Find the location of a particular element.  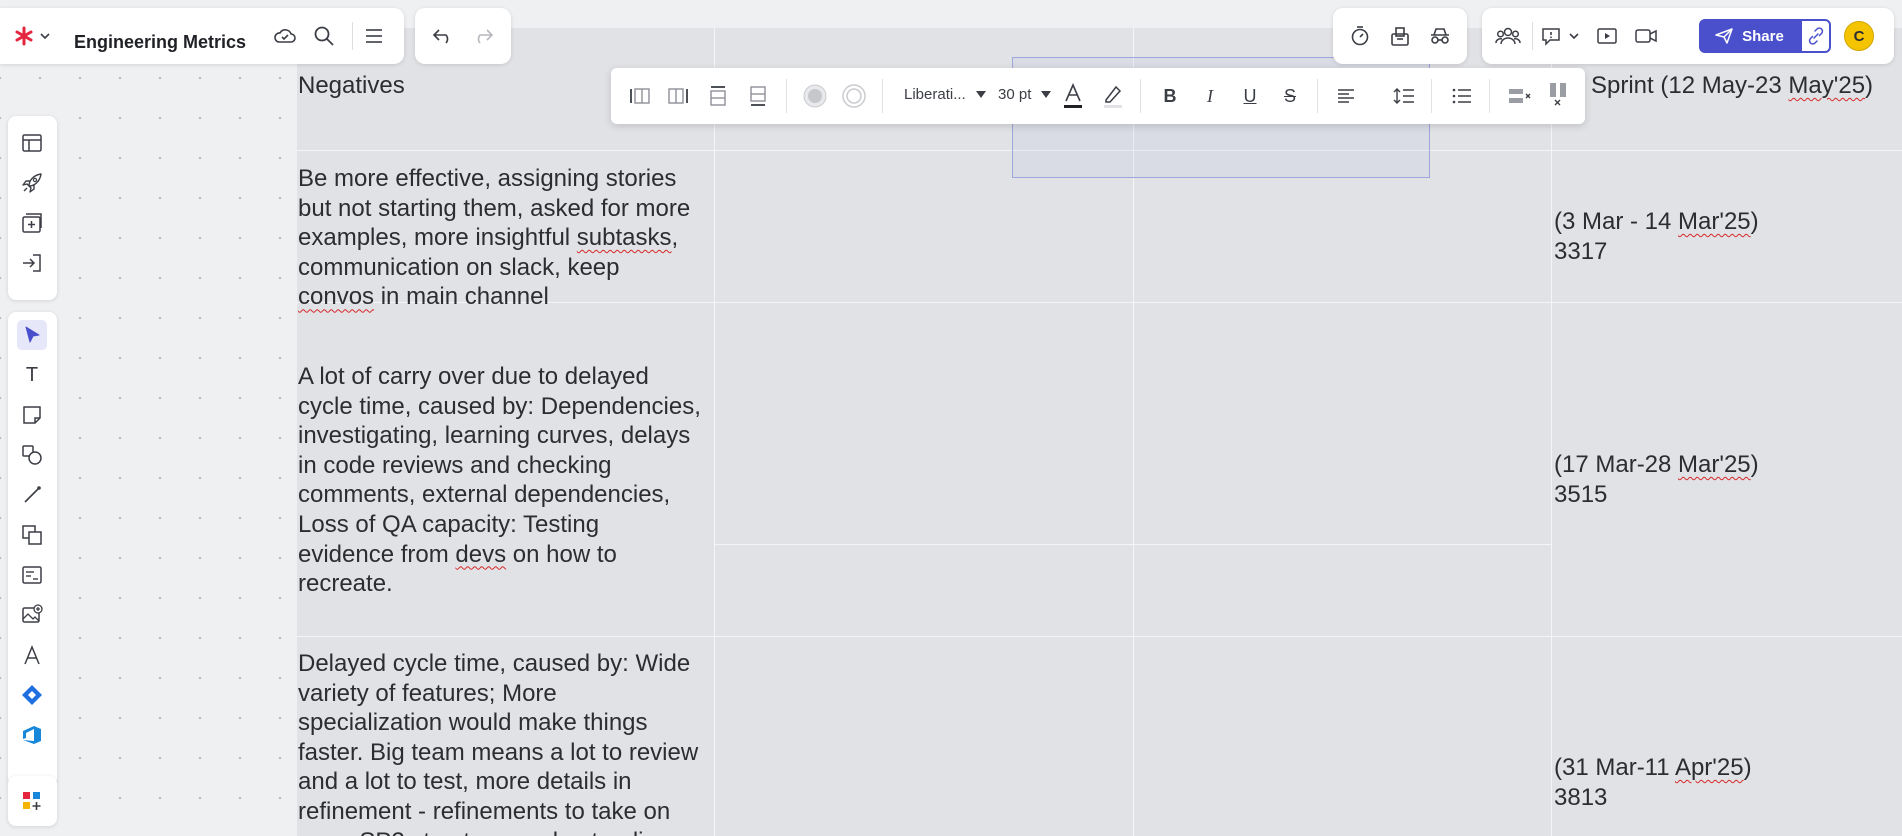

creation-toolbar: T is located at coordinates (32, 549).